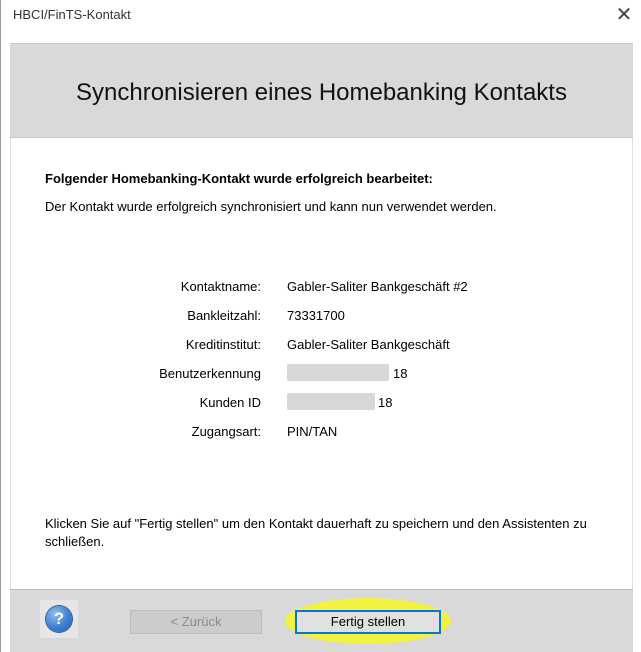 The height and width of the screenshot is (652, 641). I want to click on help-button: ?, so click(59, 619).